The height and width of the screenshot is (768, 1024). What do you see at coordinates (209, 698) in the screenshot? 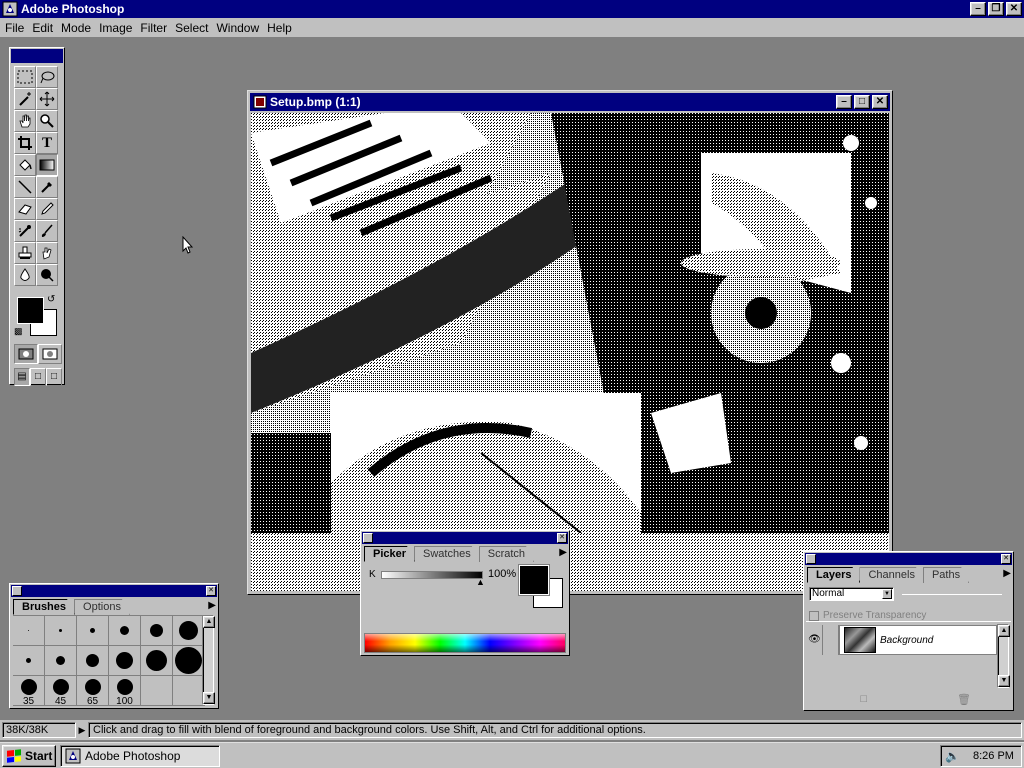
I see `scroll-down-icon: ▼` at bounding box center [209, 698].